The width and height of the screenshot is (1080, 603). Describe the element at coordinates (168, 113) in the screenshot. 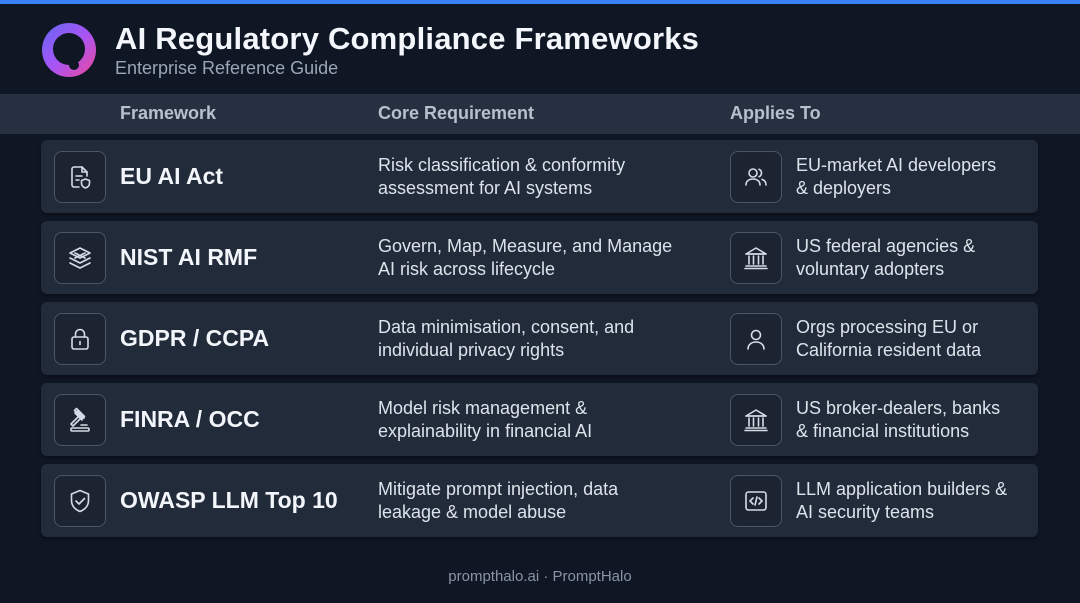

I see `column-header-framework: Framework` at that location.